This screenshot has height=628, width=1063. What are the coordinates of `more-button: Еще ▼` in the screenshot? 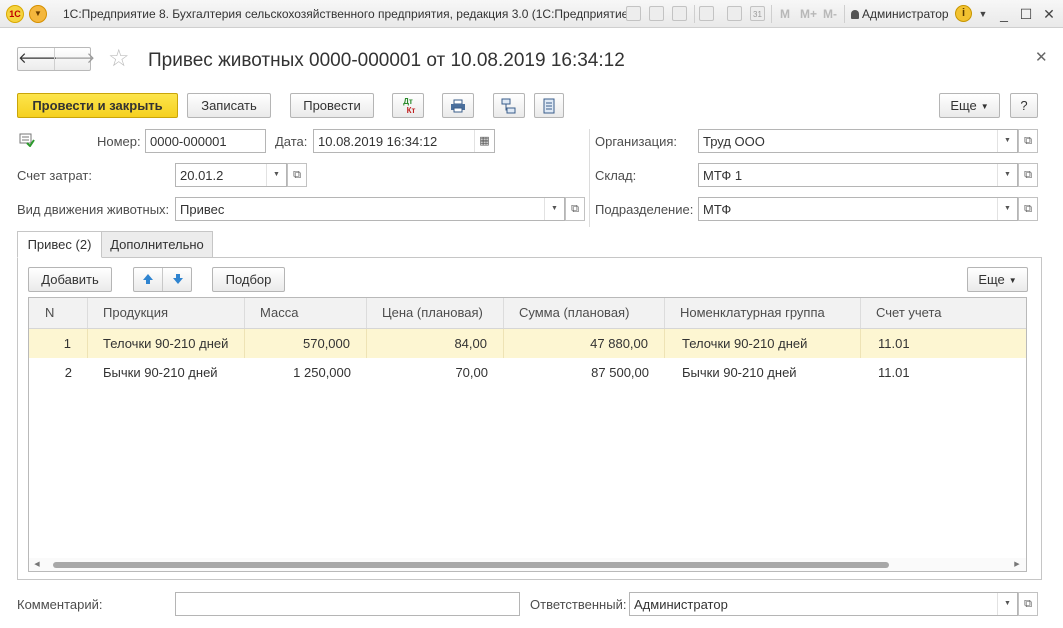 It's located at (969, 105).